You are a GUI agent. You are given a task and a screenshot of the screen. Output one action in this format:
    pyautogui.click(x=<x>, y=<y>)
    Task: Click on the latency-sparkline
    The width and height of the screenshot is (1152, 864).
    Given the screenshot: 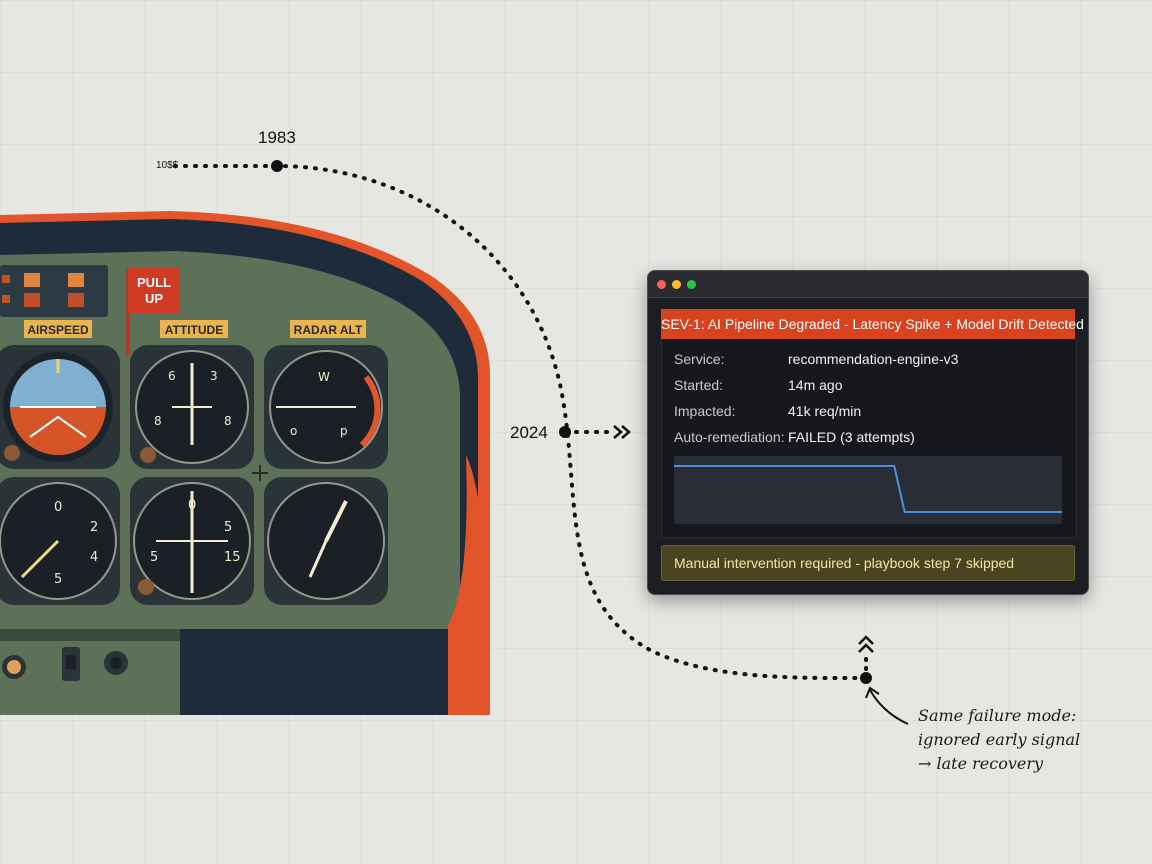 What is the action you would take?
    pyautogui.click(x=868, y=489)
    